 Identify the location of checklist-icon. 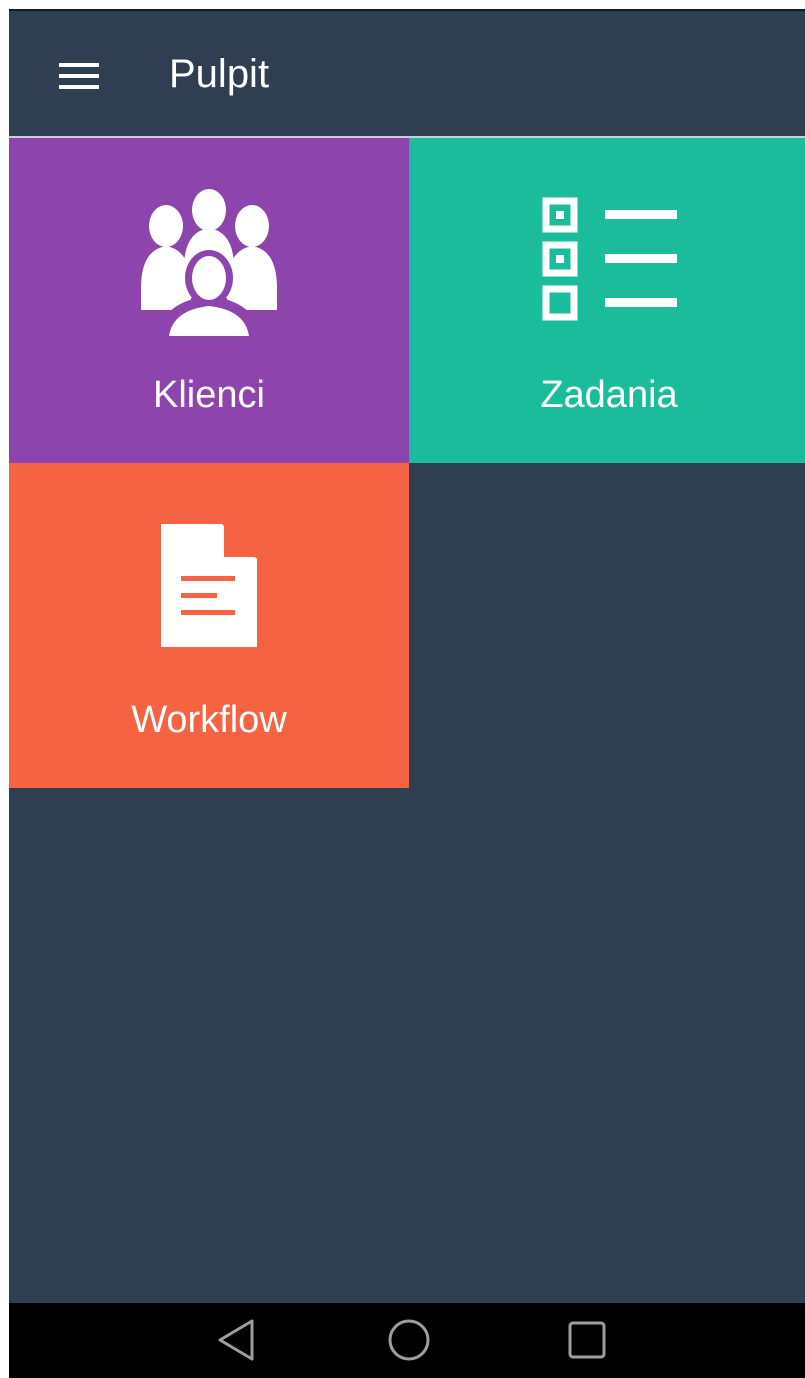
(609, 259).